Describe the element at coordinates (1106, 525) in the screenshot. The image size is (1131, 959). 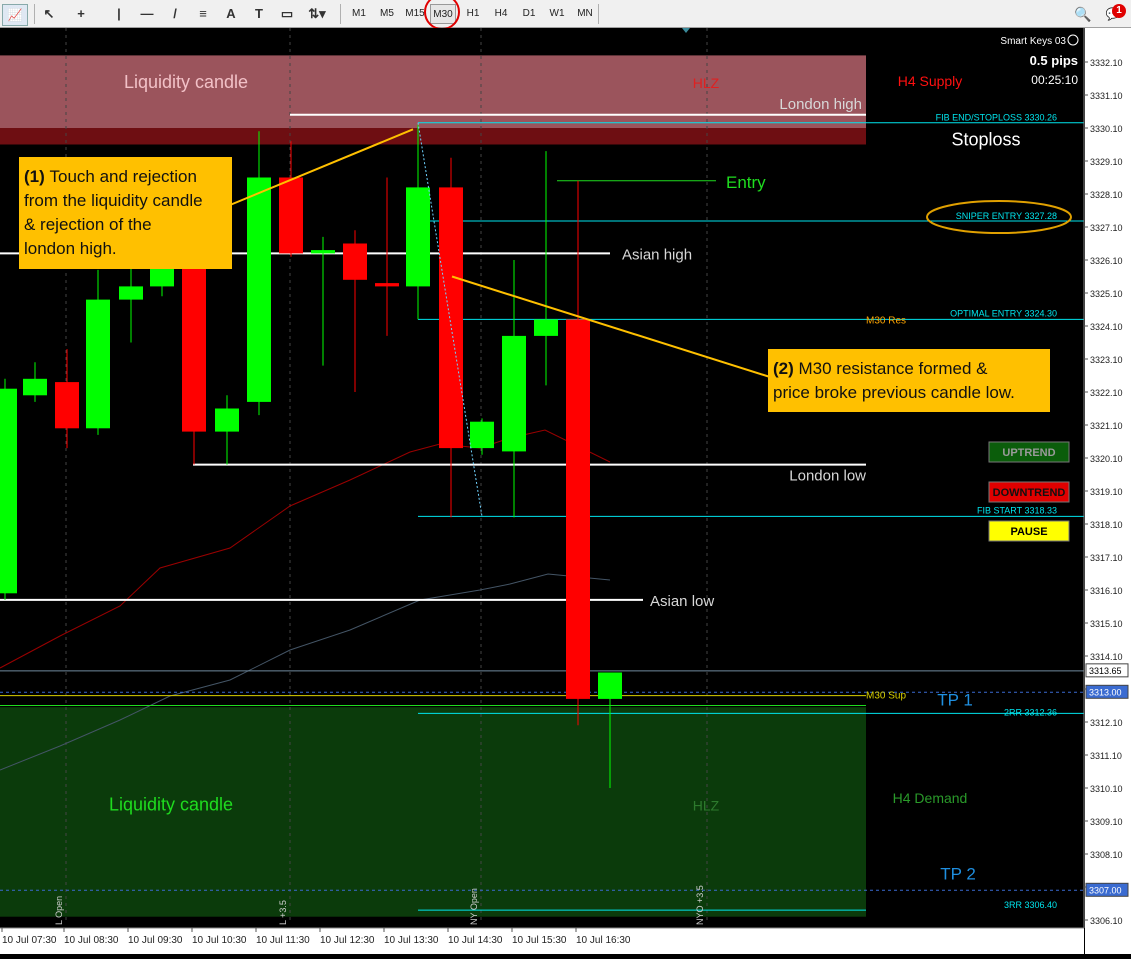
I see `price-tick-label: 3318.10` at that location.